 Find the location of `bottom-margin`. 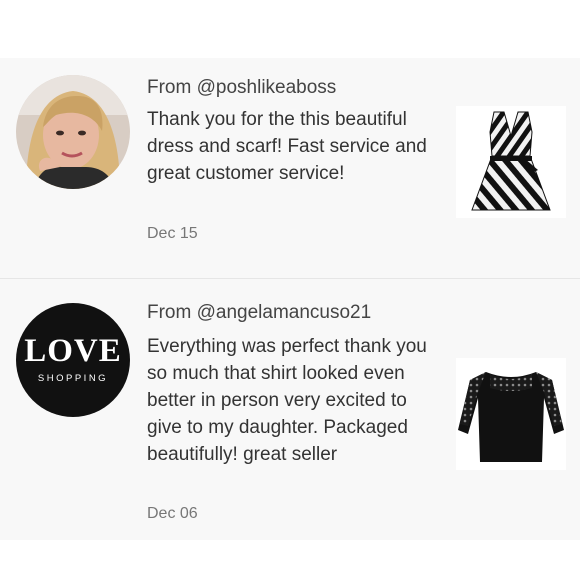

bottom-margin is located at coordinates (290, 560).